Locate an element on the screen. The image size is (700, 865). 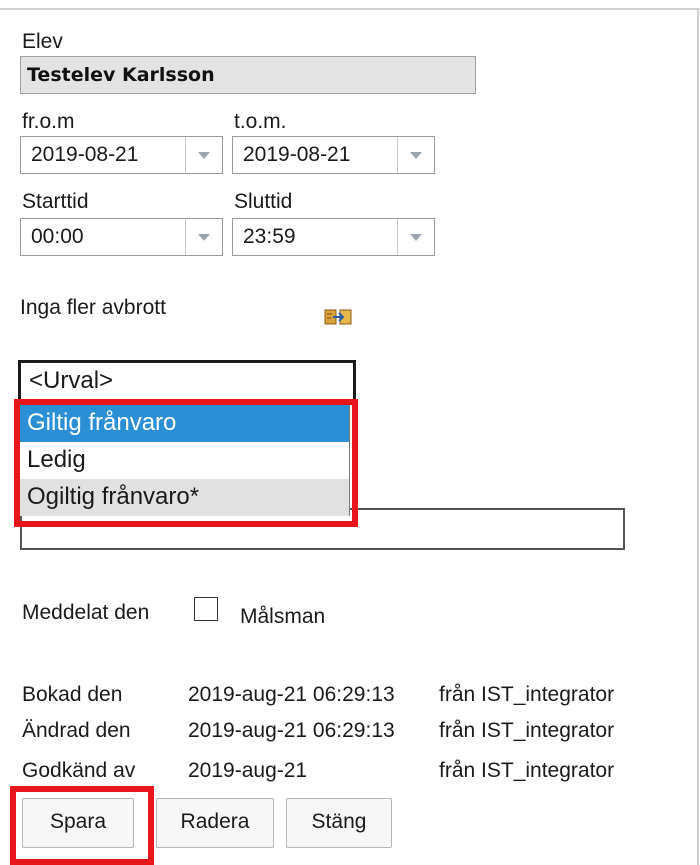
guardian-label: Målsman is located at coordinates (283, 616).